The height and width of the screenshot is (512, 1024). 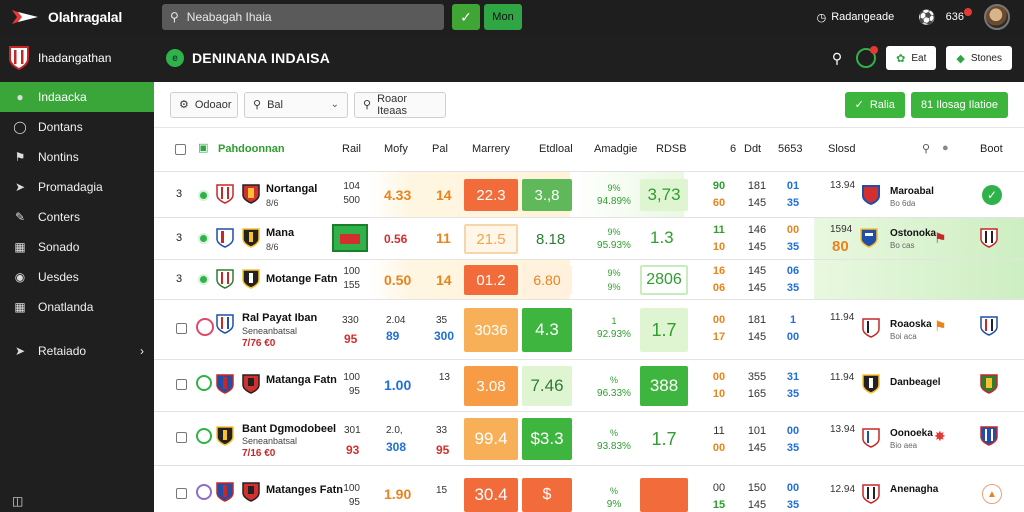 What do you see at coordinates (491, 195) in the screenshot?
I see `odd-box-orange: 22.3` at bounding box center [491, 195].